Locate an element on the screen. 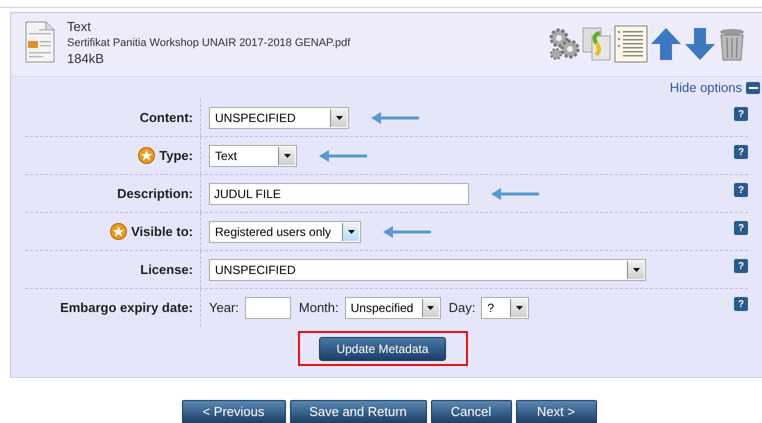 The height and width of the screenshot is (423, 762). field-label: Embargo expiry date: is located at coordinates (126, 308).